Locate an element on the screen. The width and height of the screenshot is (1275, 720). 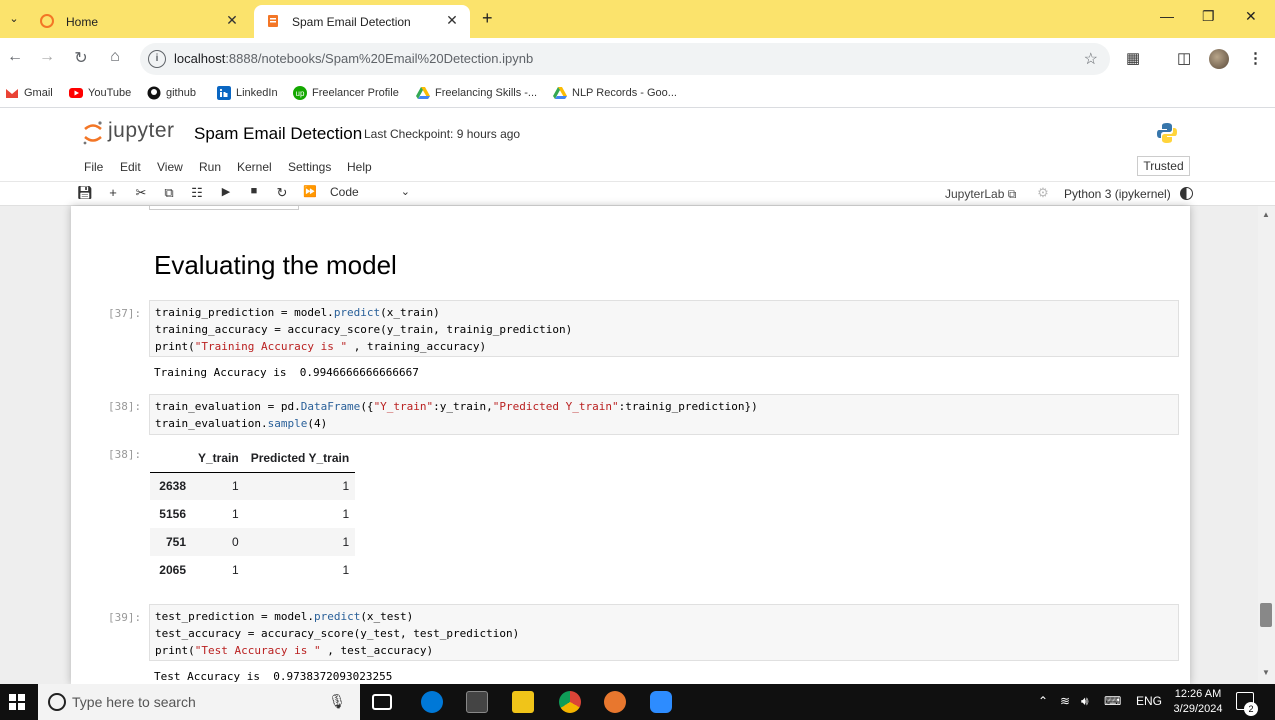
bookmark-linkedin: LinkedIn is located at coordinates (247, 93).